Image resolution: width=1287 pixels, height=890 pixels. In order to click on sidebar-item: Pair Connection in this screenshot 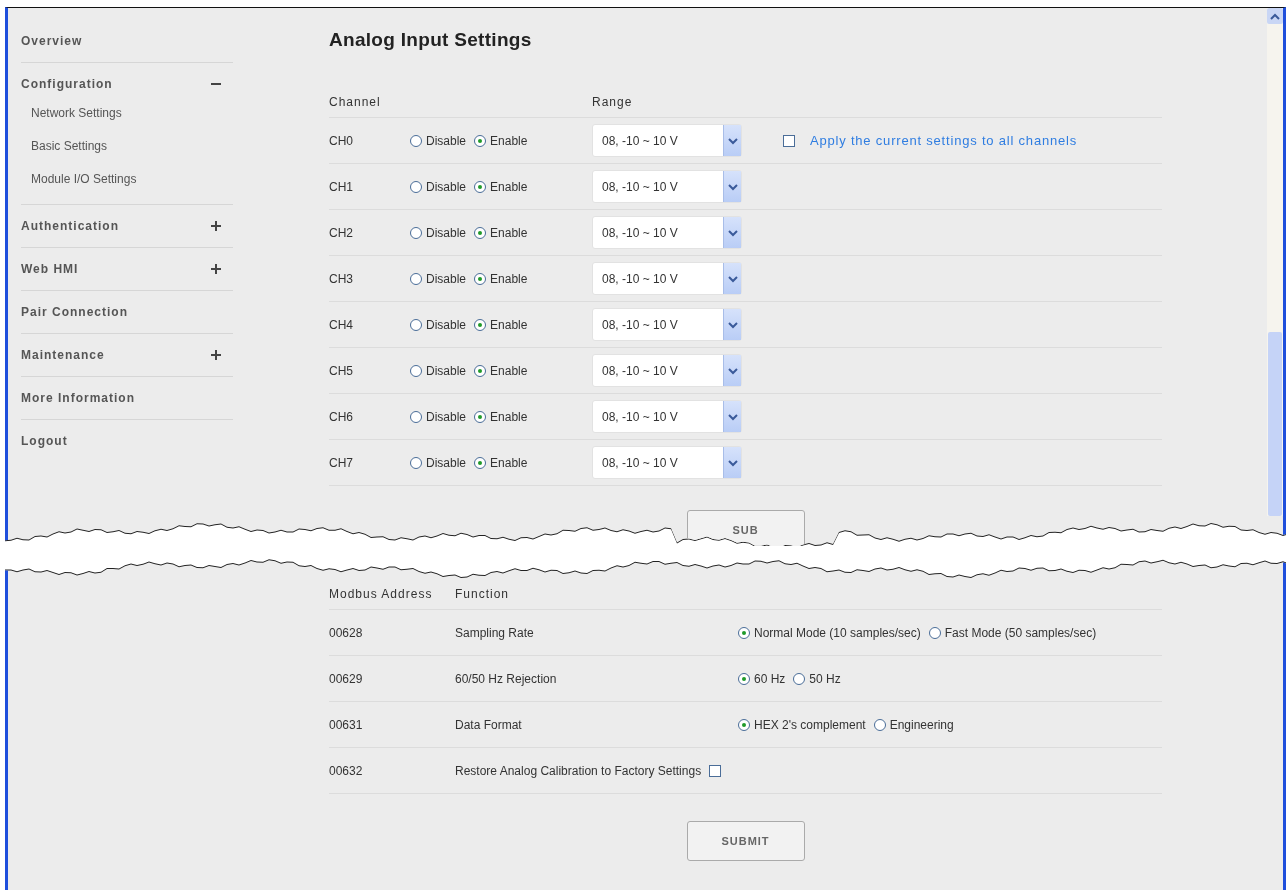, I will do `click(127, 312)`.